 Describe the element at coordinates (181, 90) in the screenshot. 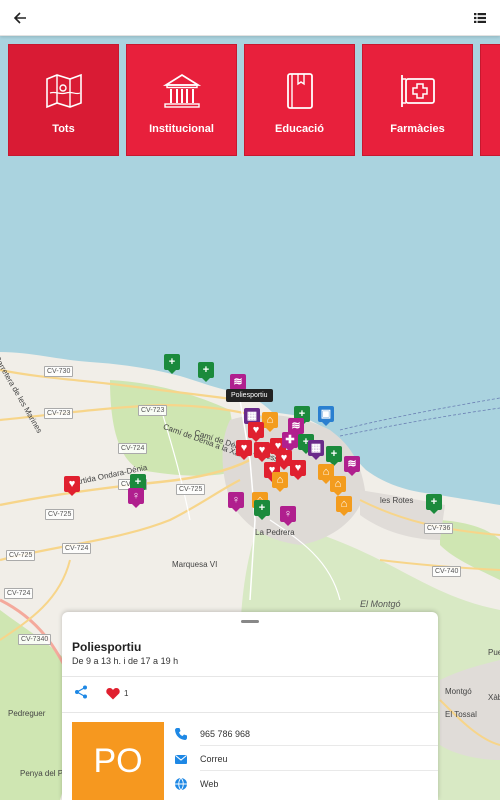

I see `institution-icon` at that location.